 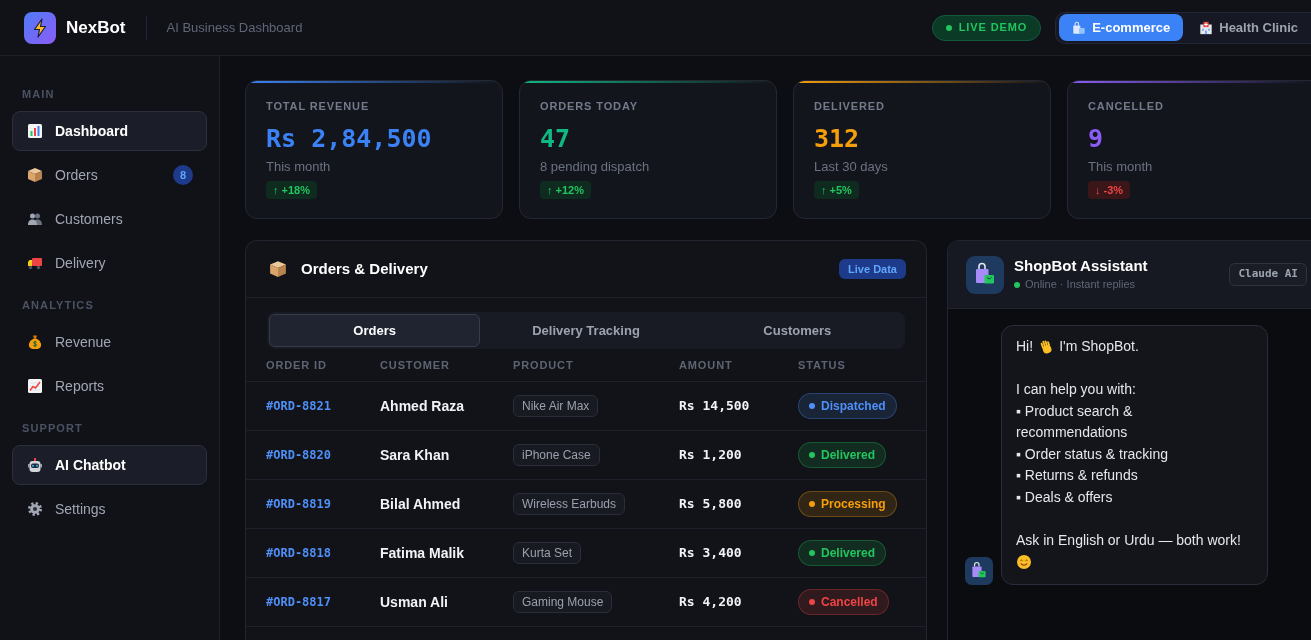 I want to click on shopping-bags-icon, so click(x=1079, y=27).